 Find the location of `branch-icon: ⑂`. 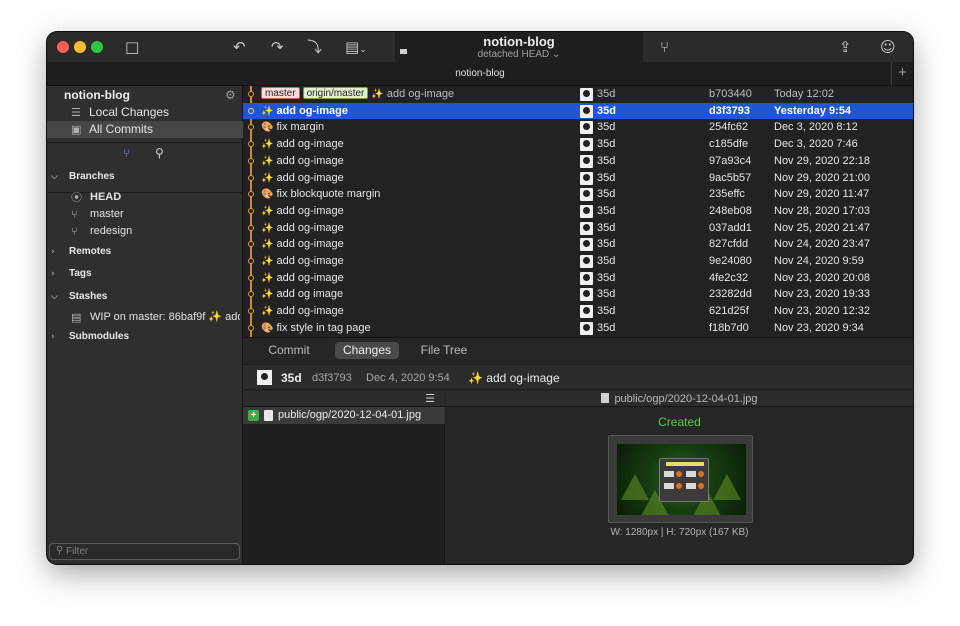

branch-icon: ⑂ is located at coordinates (664, 47).